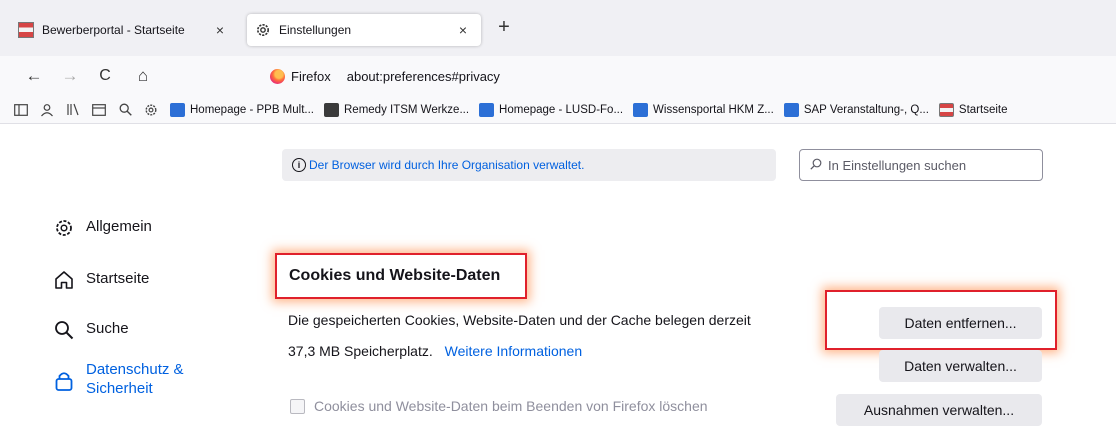  I want to click on url-bar: Firefox about:preferences#privacy, so click(689, 76).